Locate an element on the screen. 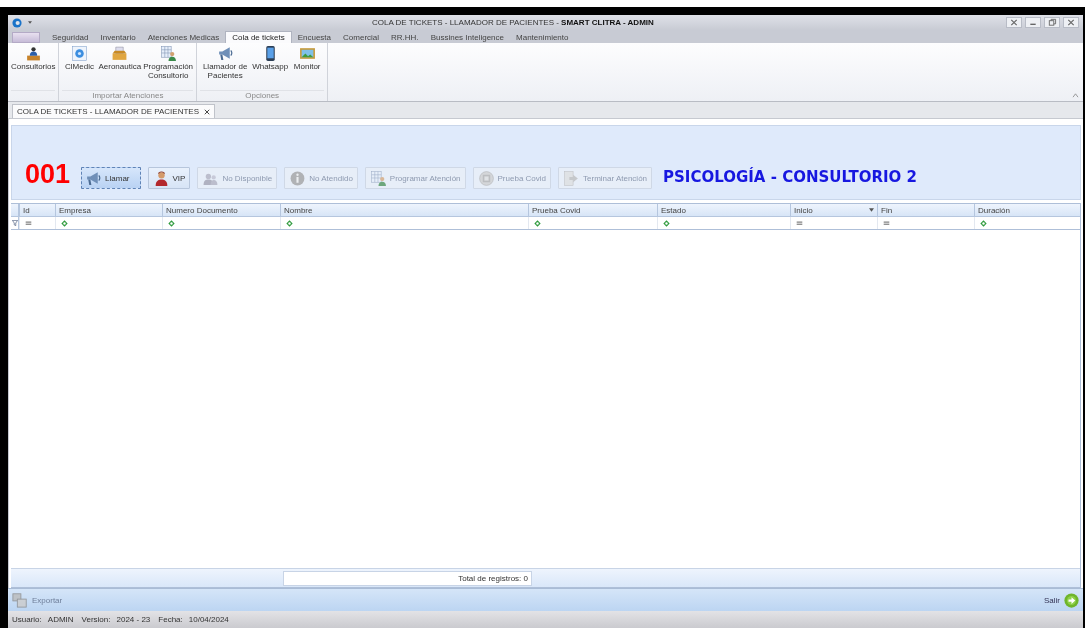 This screenshot has height=628, width=1085. status-value: ADMIN is located at coordinates (60, 619).